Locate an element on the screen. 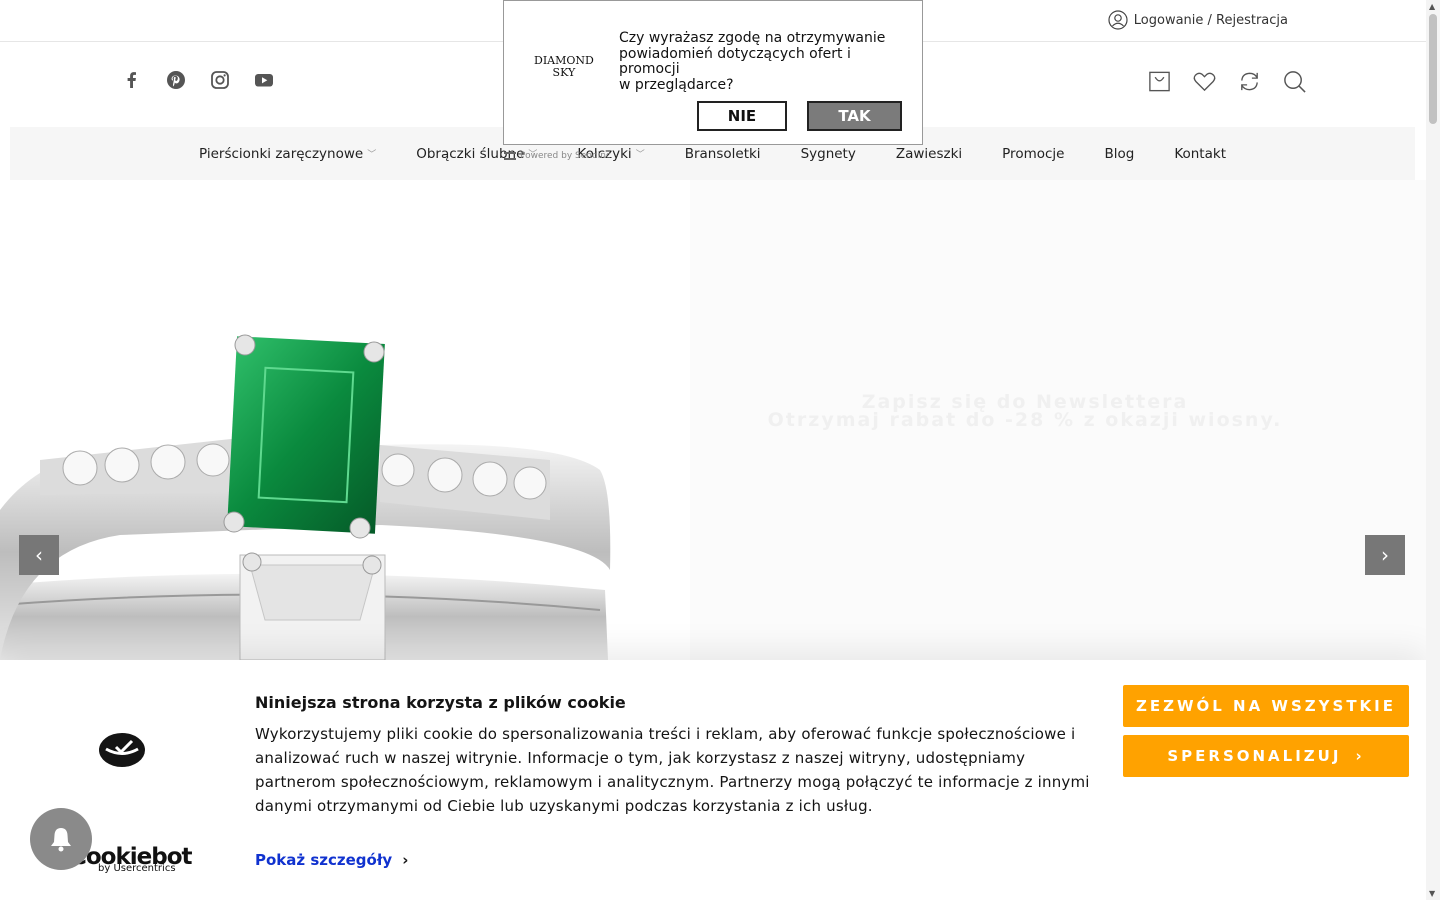 This screenshot has height=900, width=1440. bell-icon is located at coordinates (61, 840).